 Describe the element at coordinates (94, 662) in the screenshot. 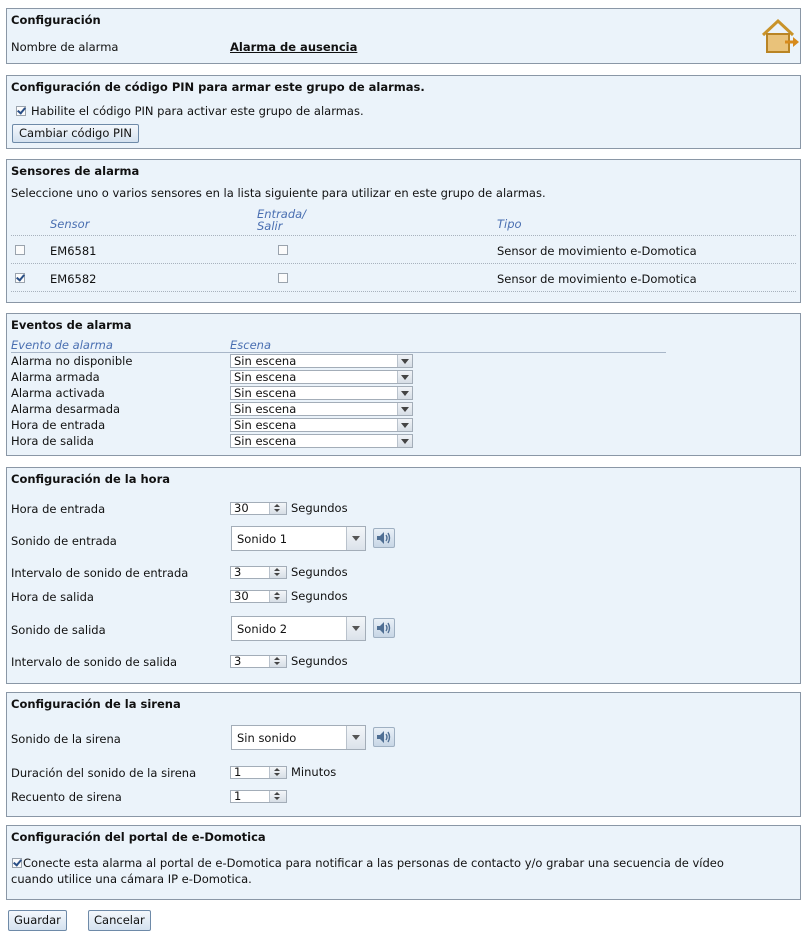

I see `exit-interval-label: Intervalo de sonido de salida` at that location.